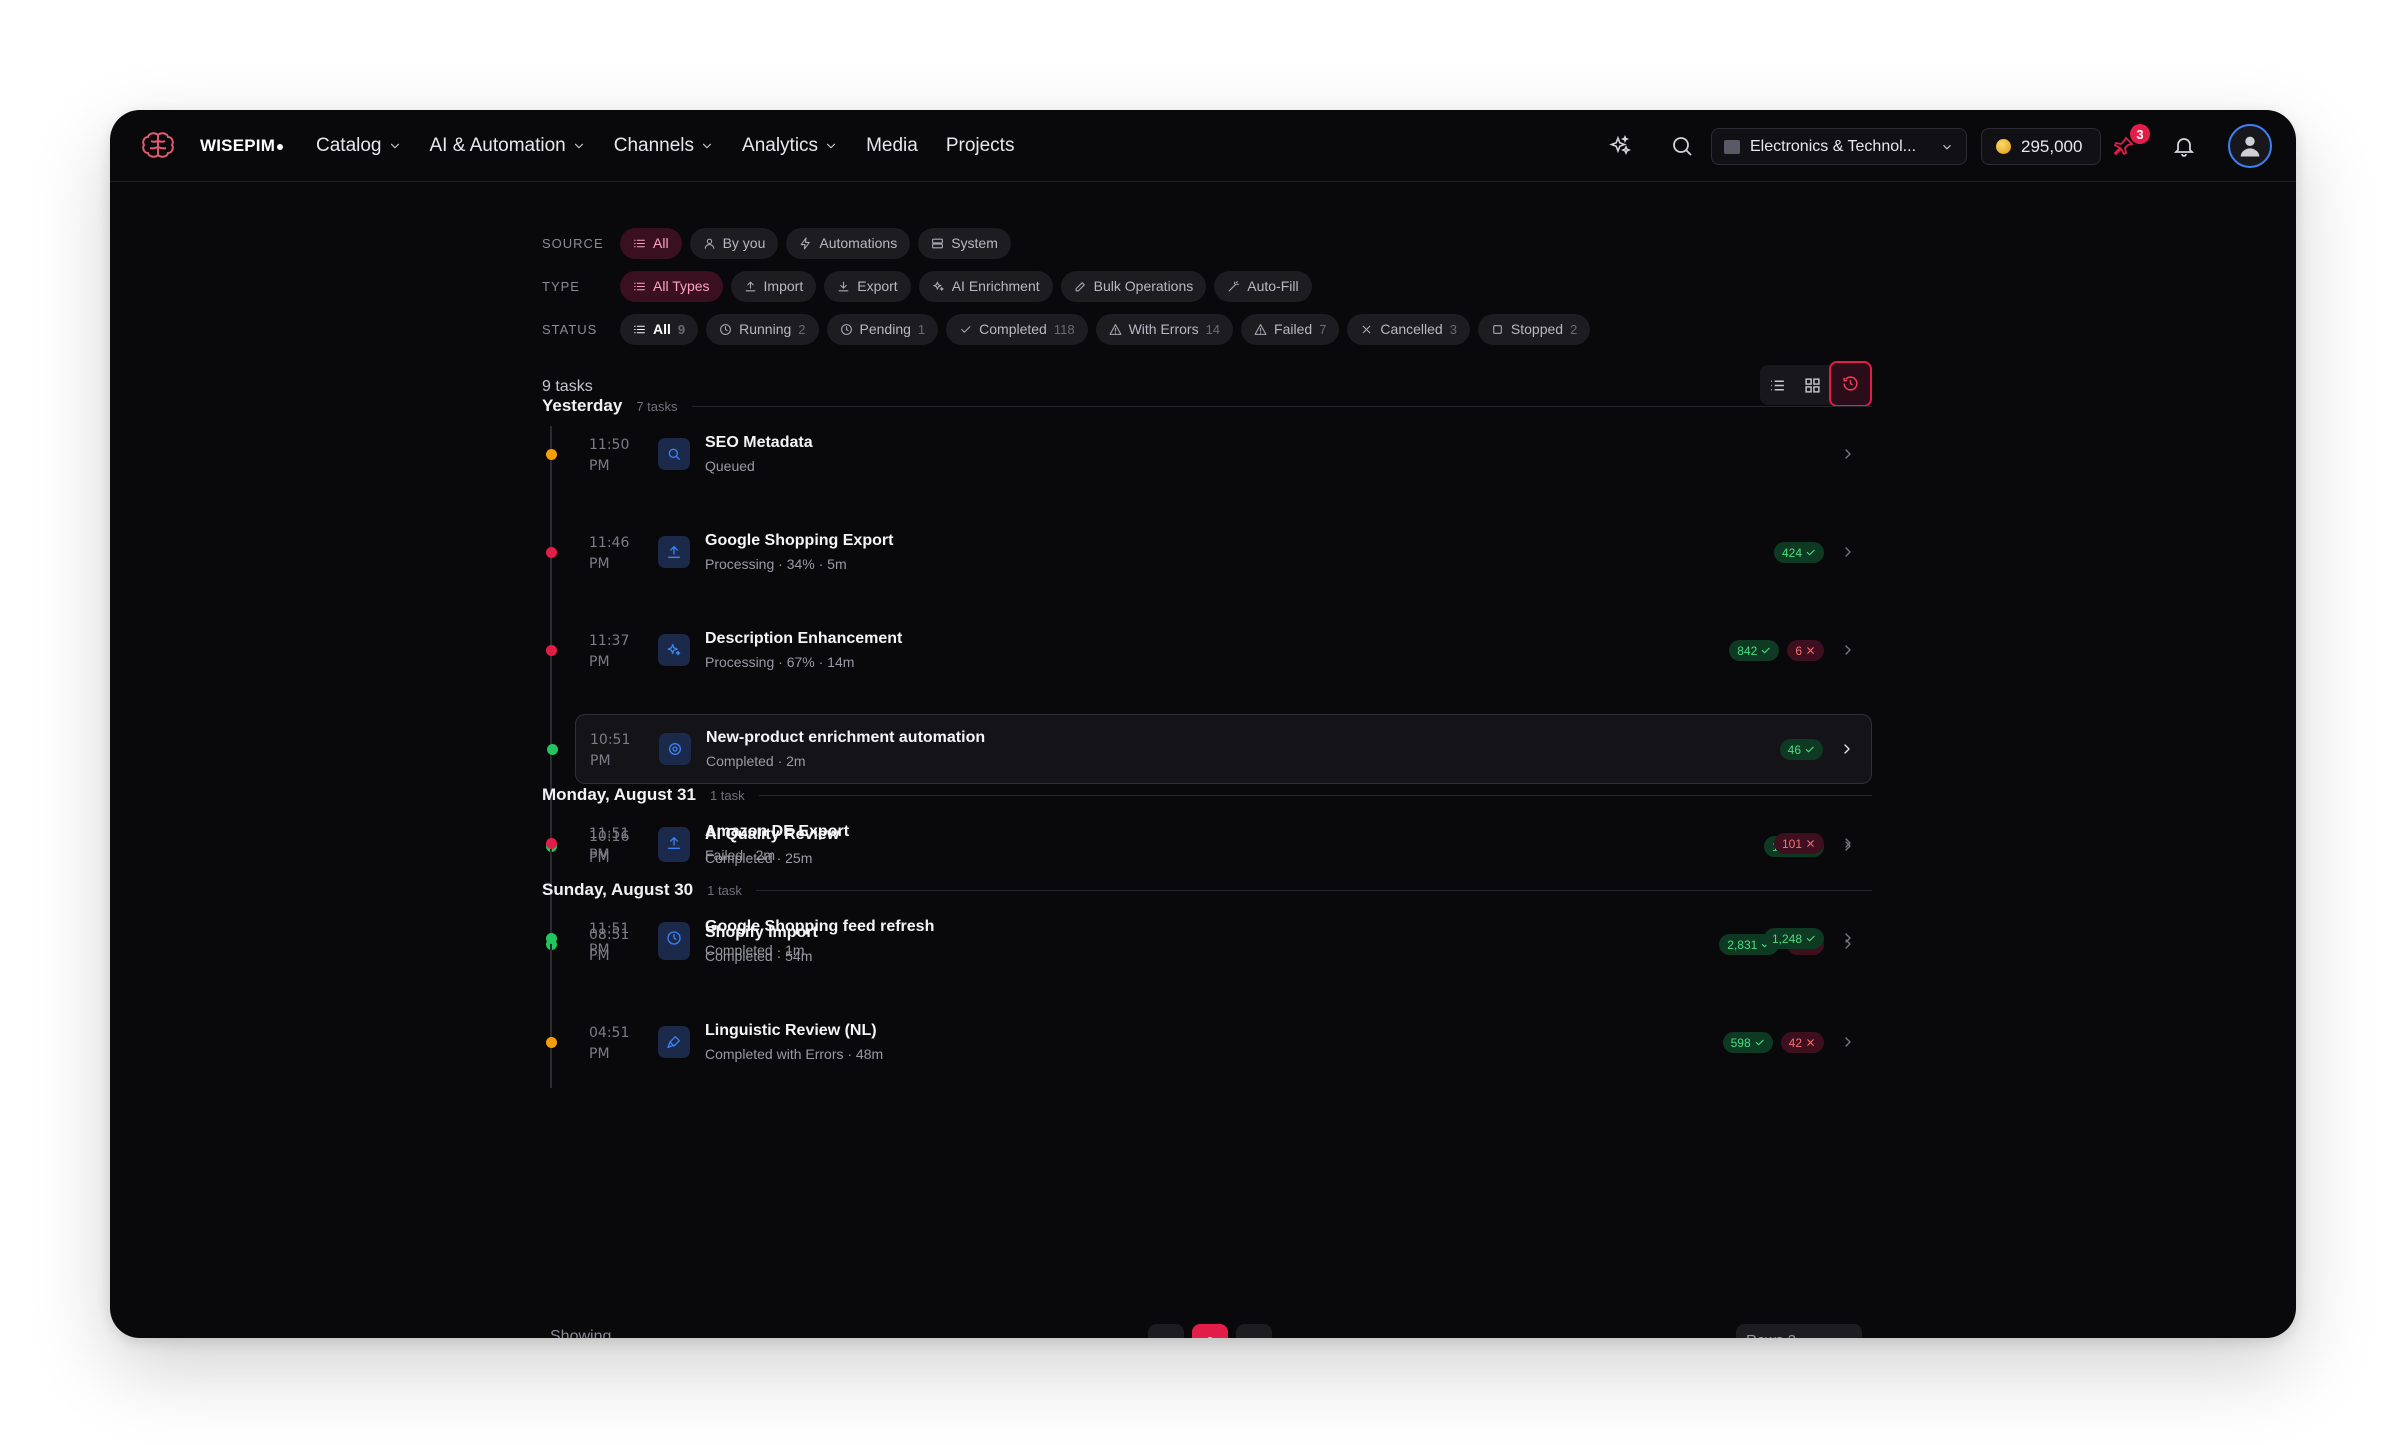 The height and width of the screenshot is (1445, 2400). What do you see at coordinates (2003, 146) in the screenshot?
I see `coin-icon` at bounding box center [2003, 146].